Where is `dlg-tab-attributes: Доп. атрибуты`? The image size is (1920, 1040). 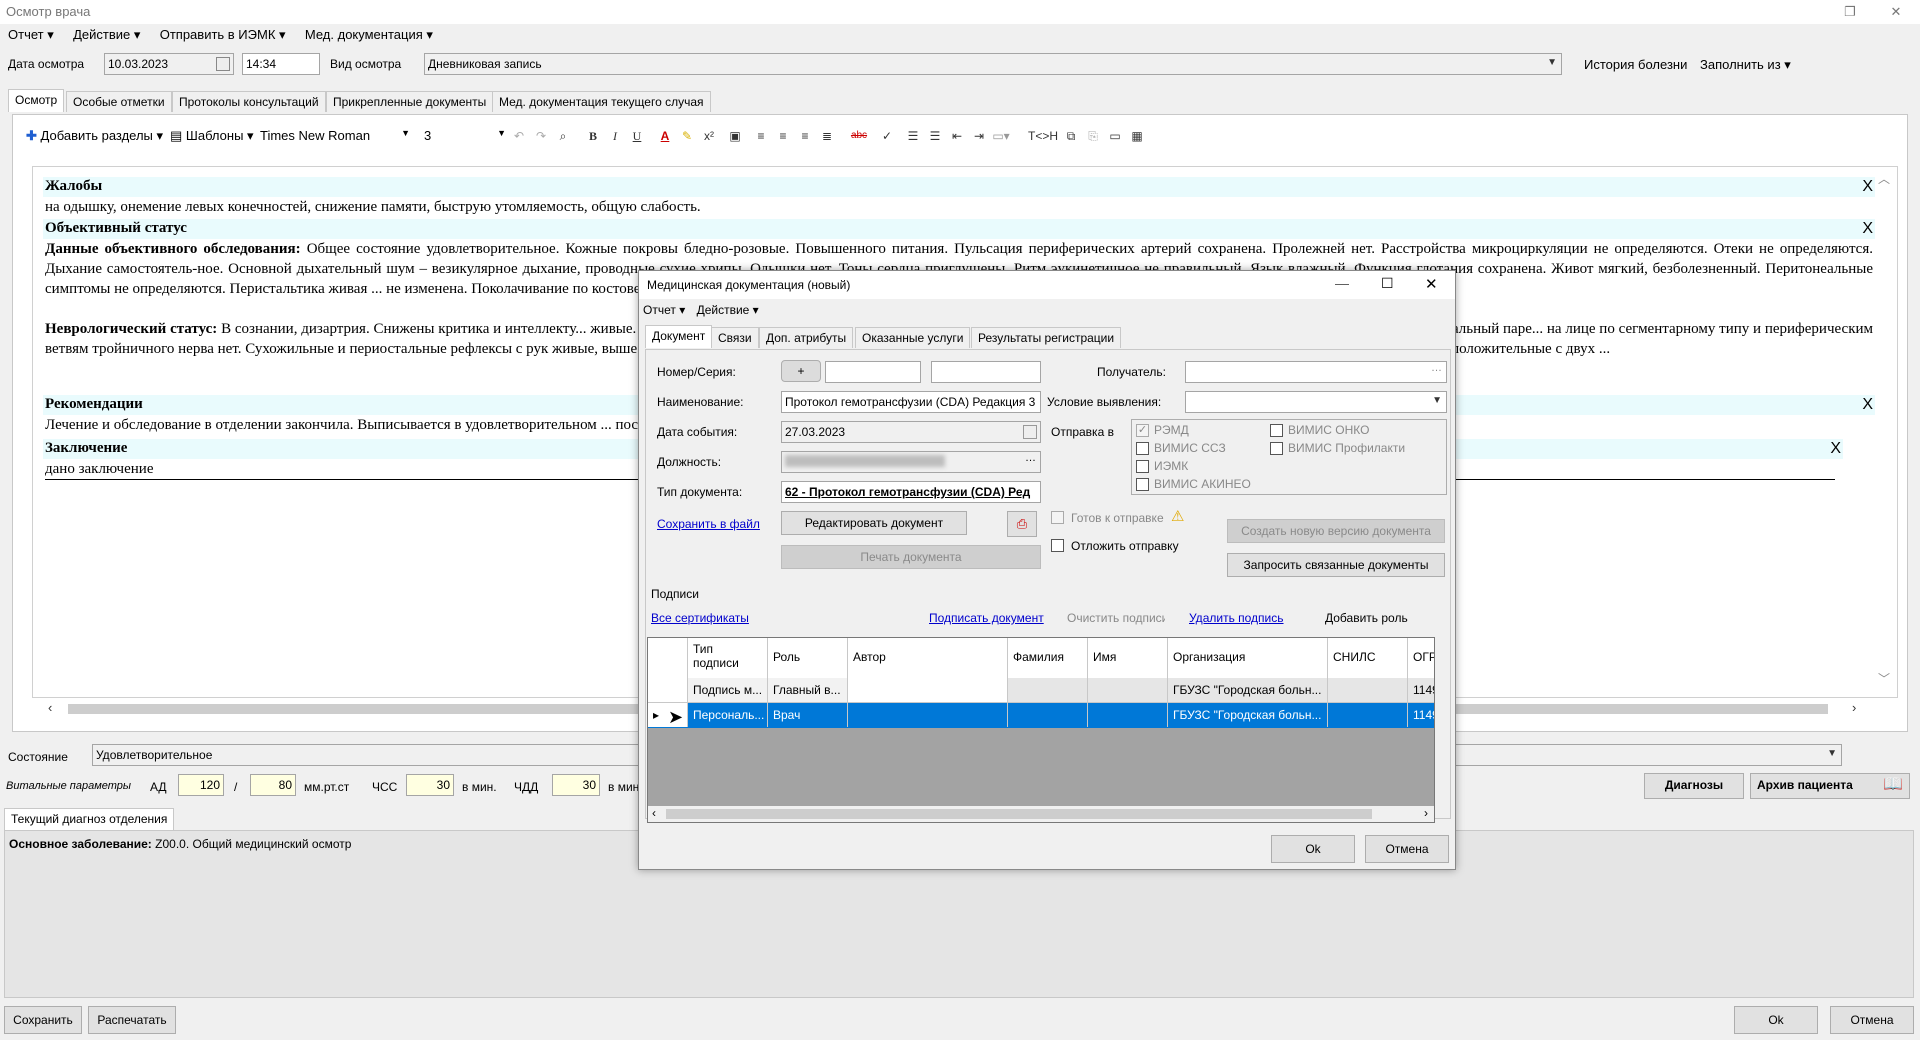
dlg-tab-attributes: Доп. атрибуты is located at coordinates (806, 337).